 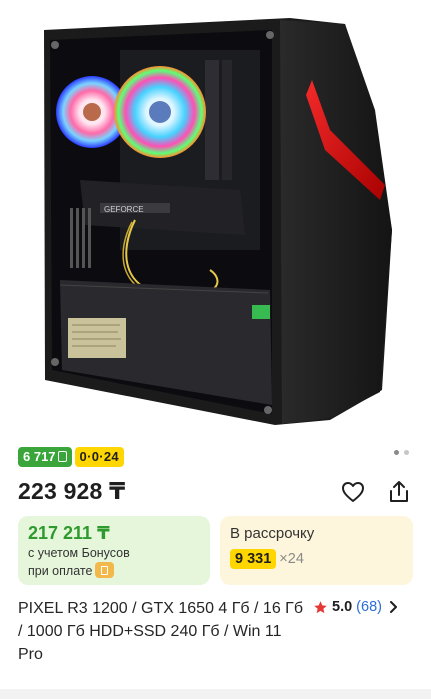 What do you see at coordinates (69, 533) in the screenshot?
I see `bonus-price: 217 211 ₸` at bounding box center [69, 533].